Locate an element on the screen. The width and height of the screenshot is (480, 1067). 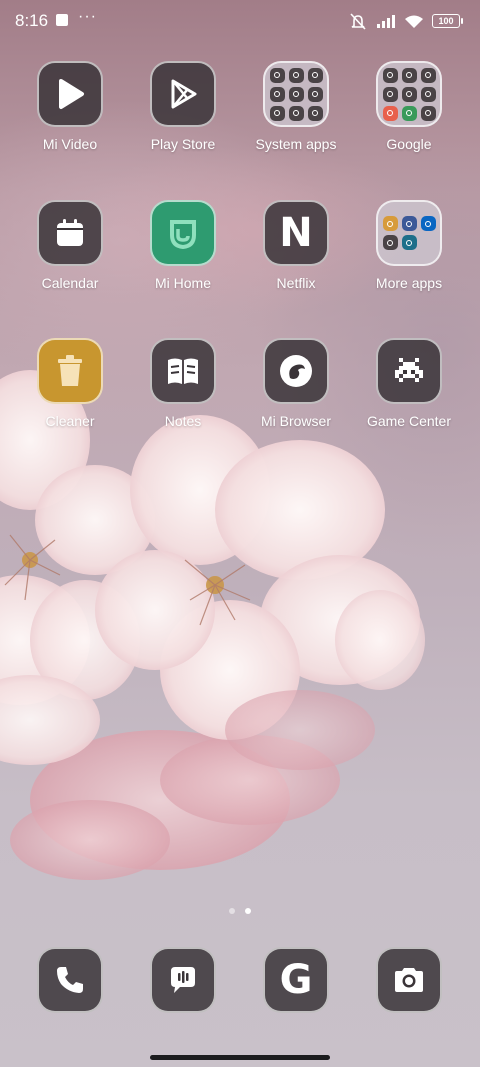
more-apps-folder-icon is located at coordinates (409, 233).